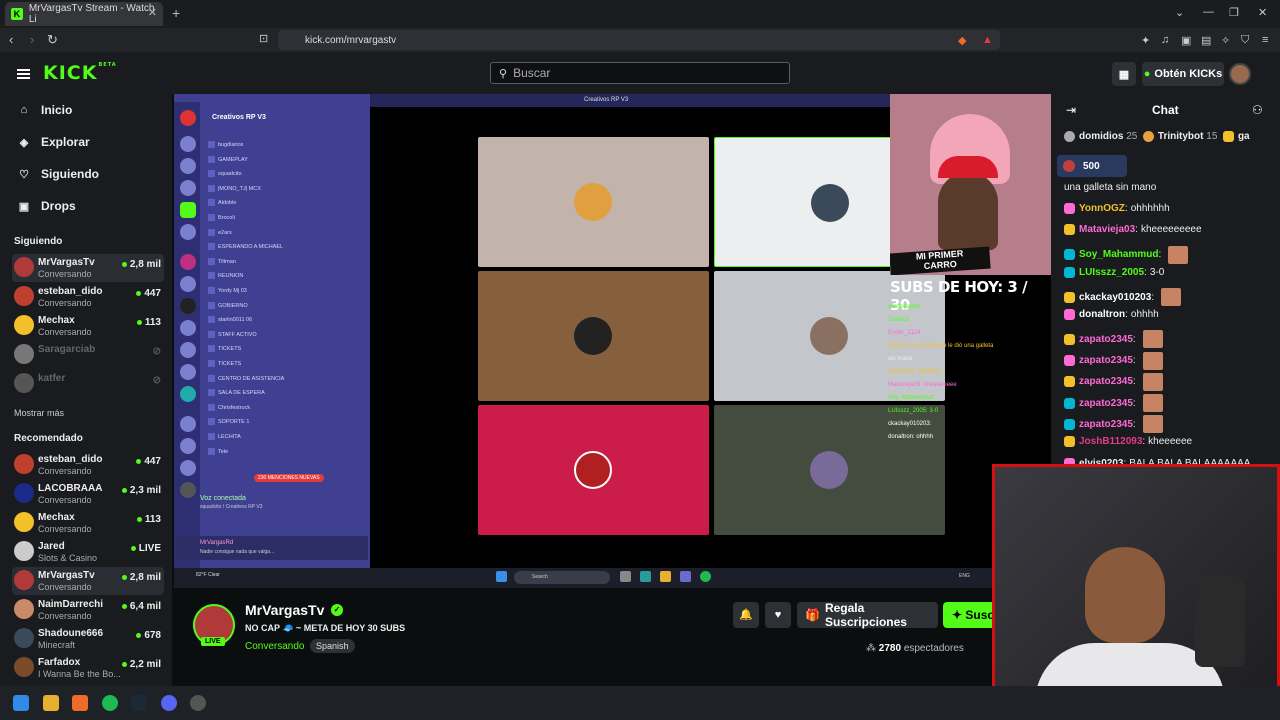 The width and height of the screenshot is (1280, 720). I want to click on discord-channel: GOBIERNO, so click(228, 305).